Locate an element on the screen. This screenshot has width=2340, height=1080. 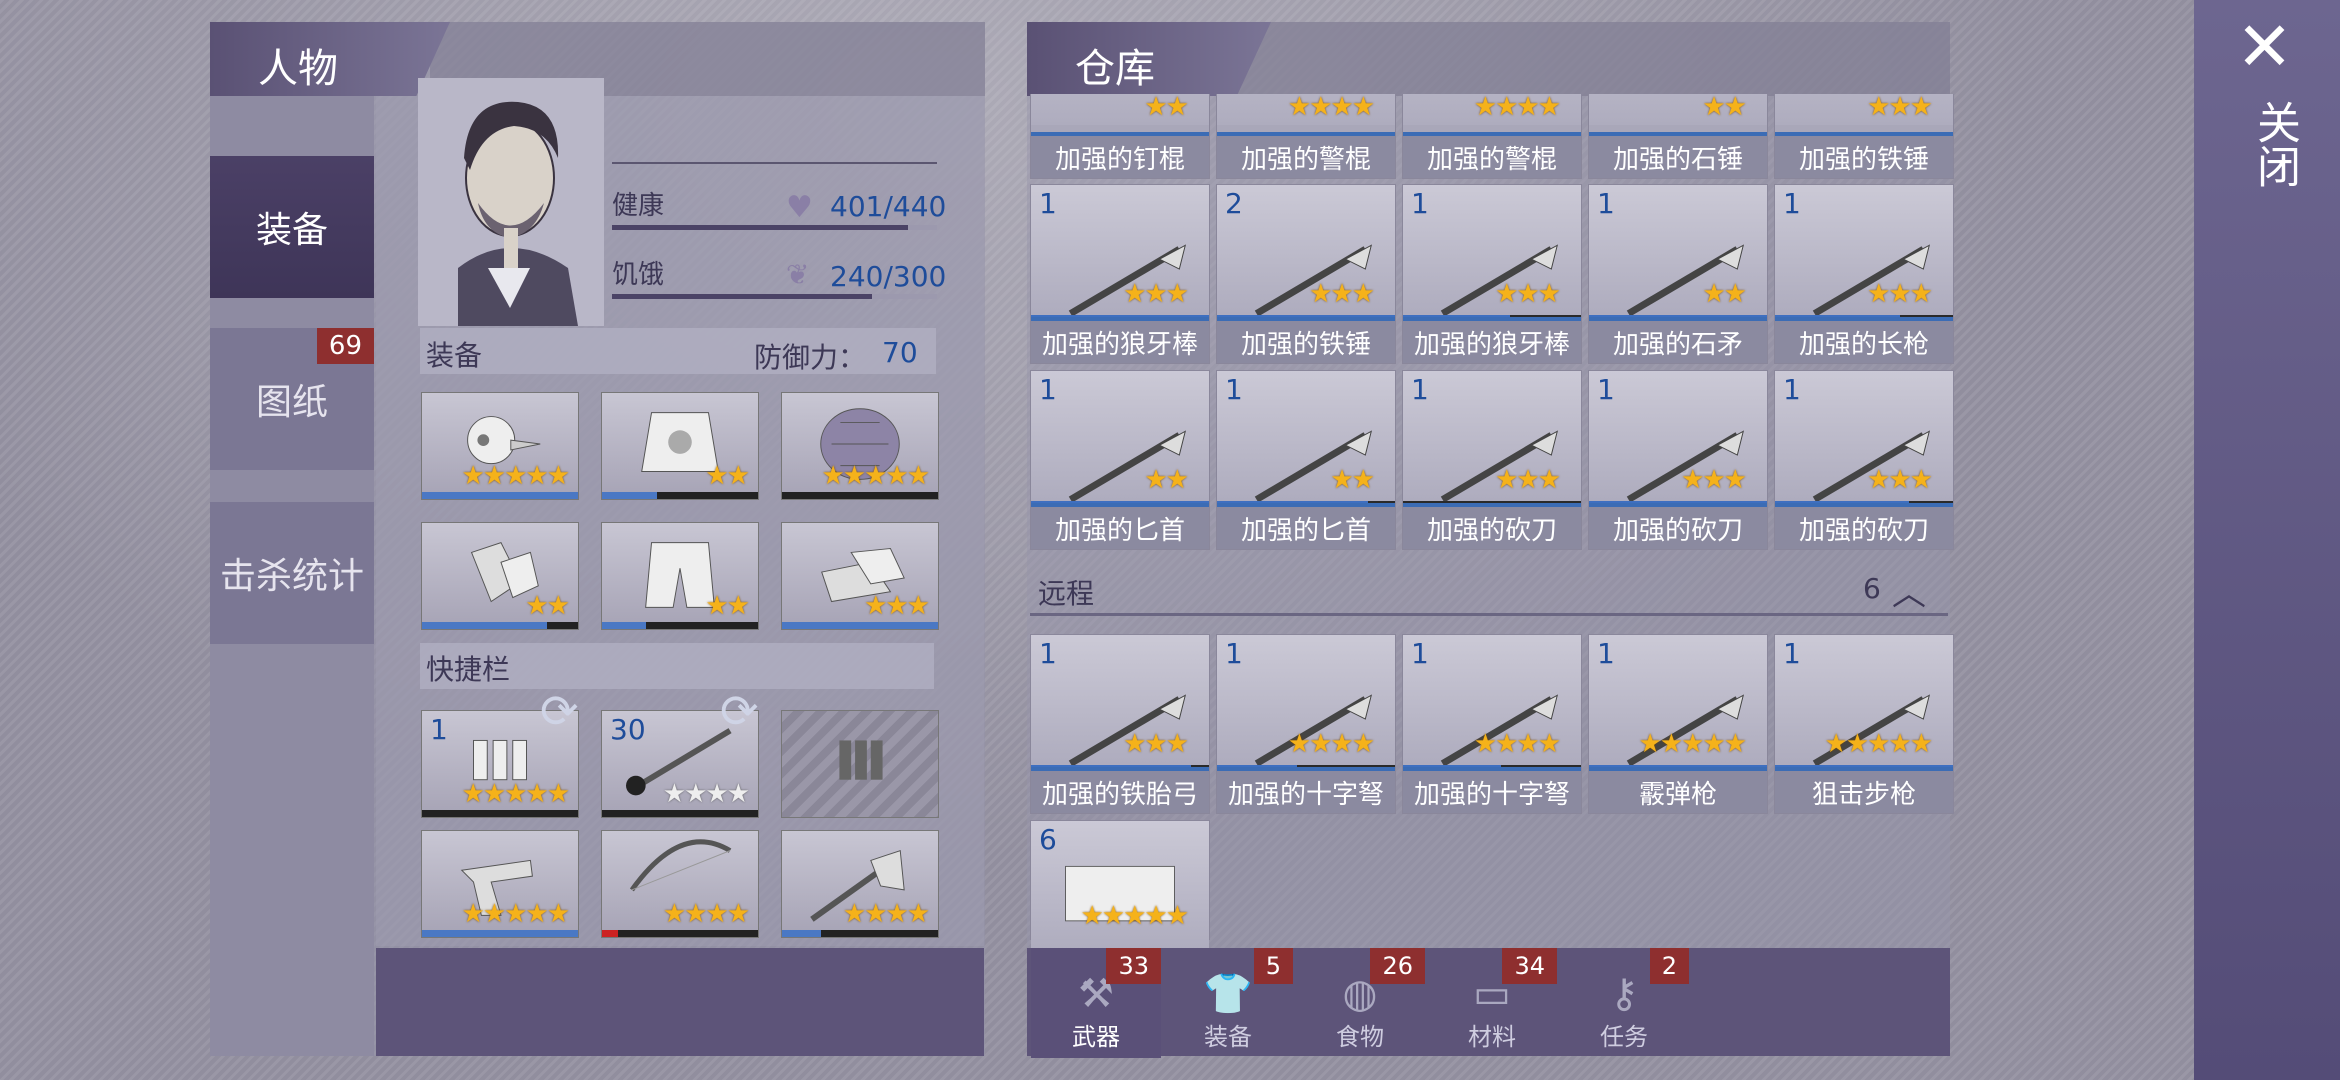
category-badge: 2 is located at coordinates (1669, 966).